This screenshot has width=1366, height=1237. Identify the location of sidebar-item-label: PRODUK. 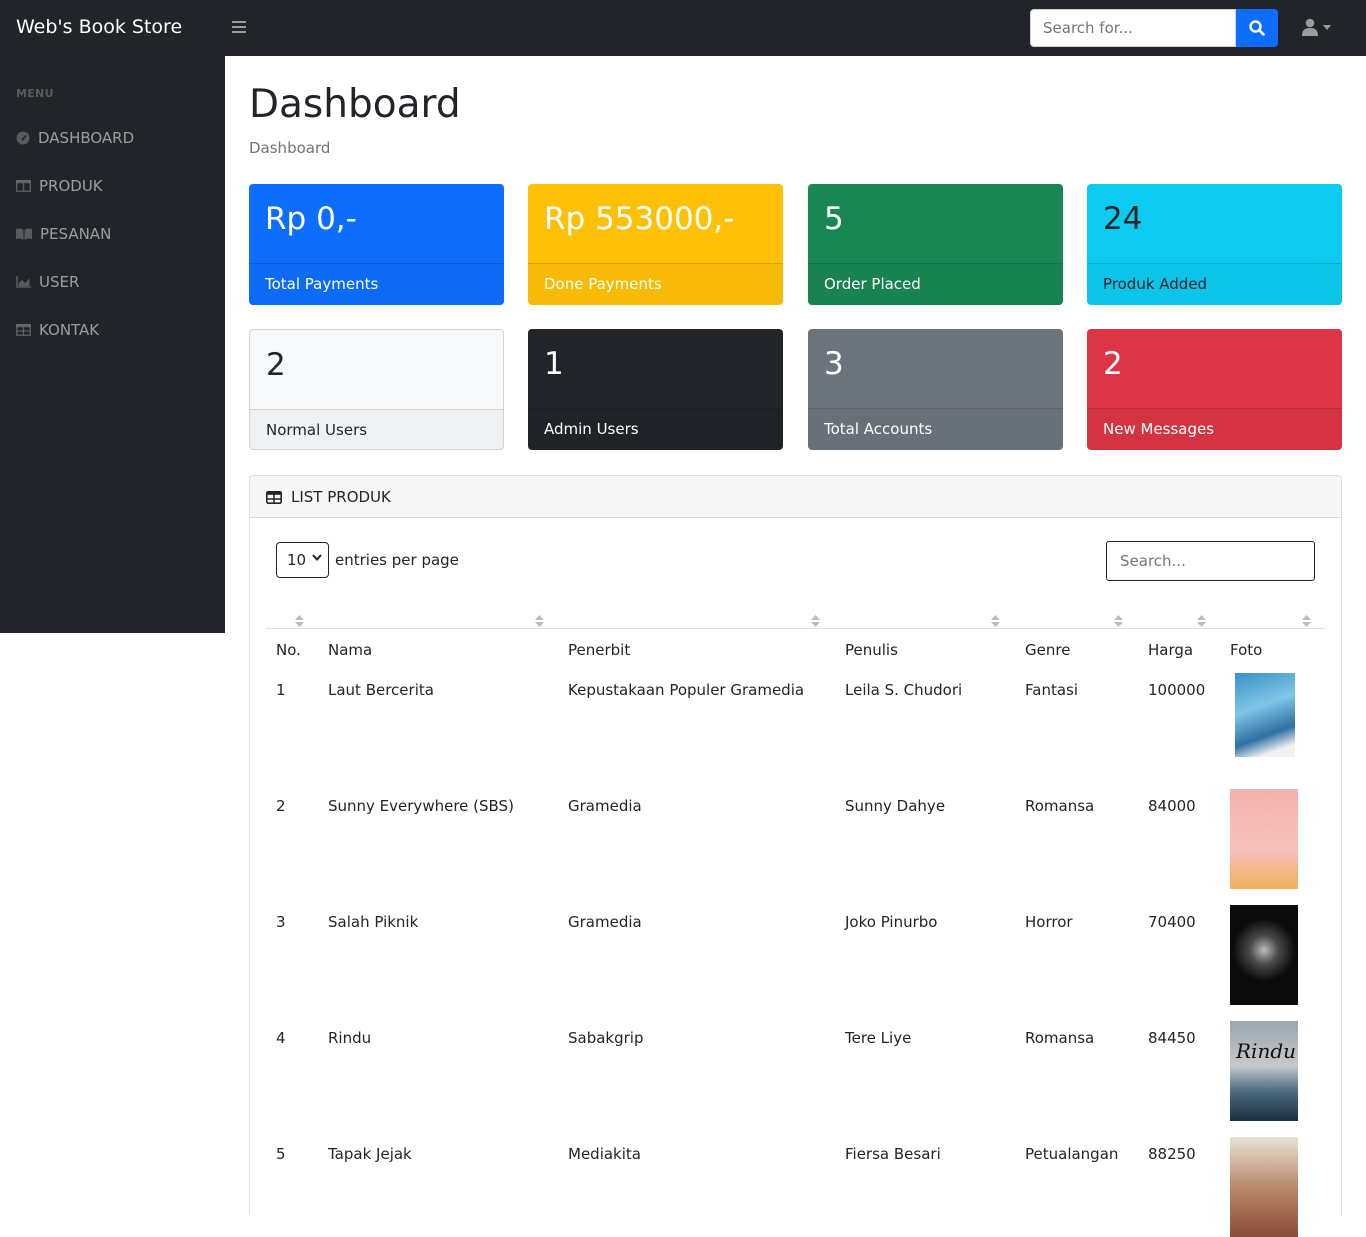
(71, 186).